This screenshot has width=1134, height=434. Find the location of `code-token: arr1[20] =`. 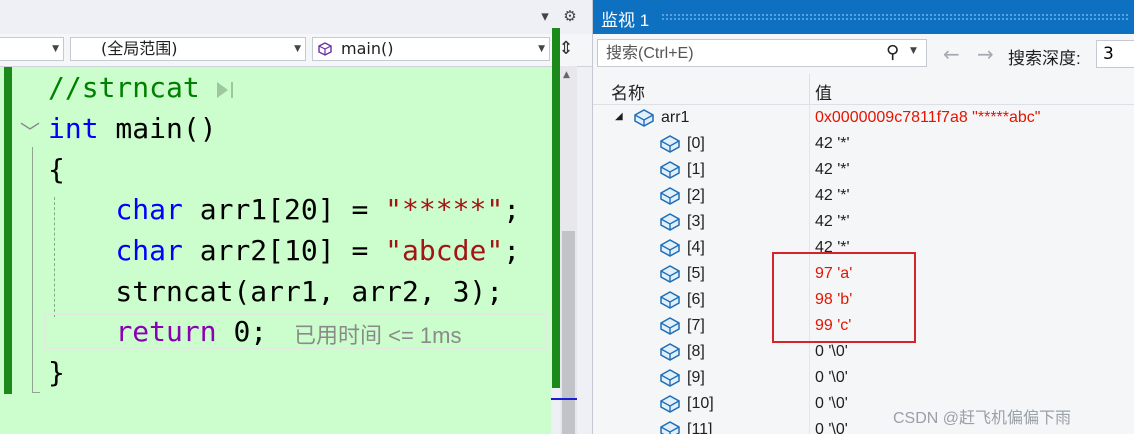

code-token: arr1[20] = is located at coordinates (284, 209).